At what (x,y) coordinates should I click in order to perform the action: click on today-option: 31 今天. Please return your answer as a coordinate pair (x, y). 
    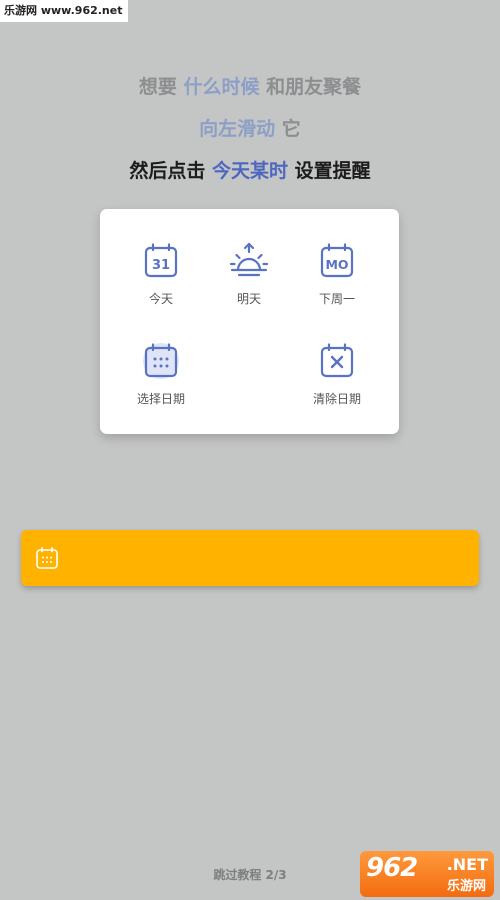
    Looking at the image, I should click on (161, 273).